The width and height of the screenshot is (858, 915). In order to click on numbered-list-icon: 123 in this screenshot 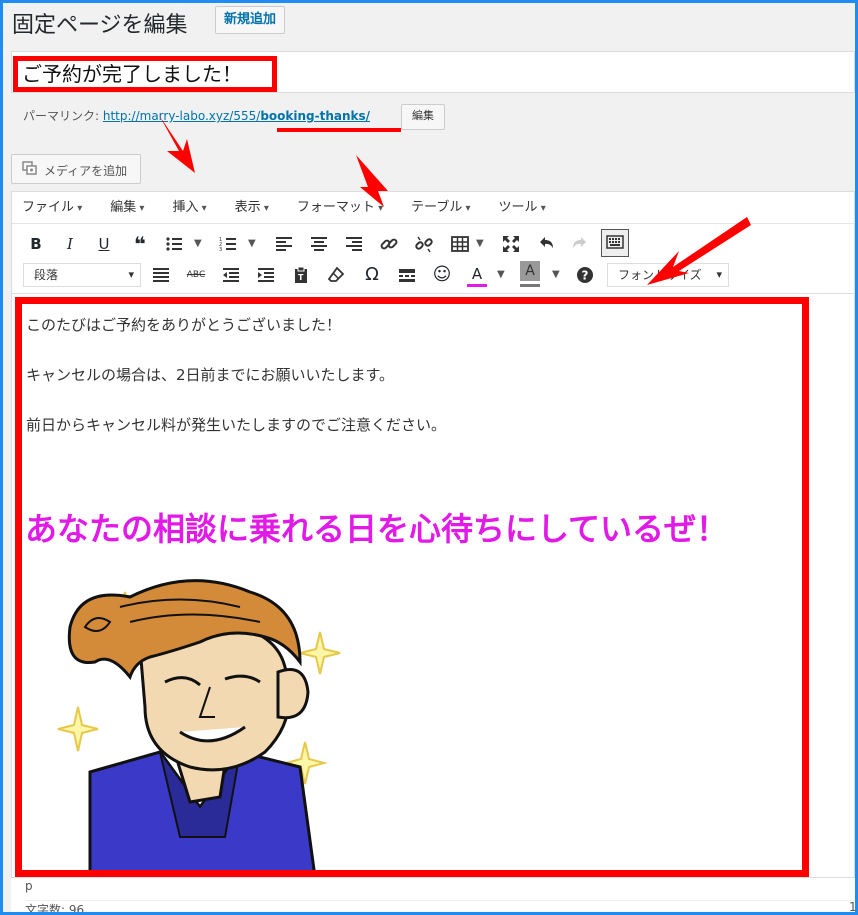, I will do `click(228, 244)`.